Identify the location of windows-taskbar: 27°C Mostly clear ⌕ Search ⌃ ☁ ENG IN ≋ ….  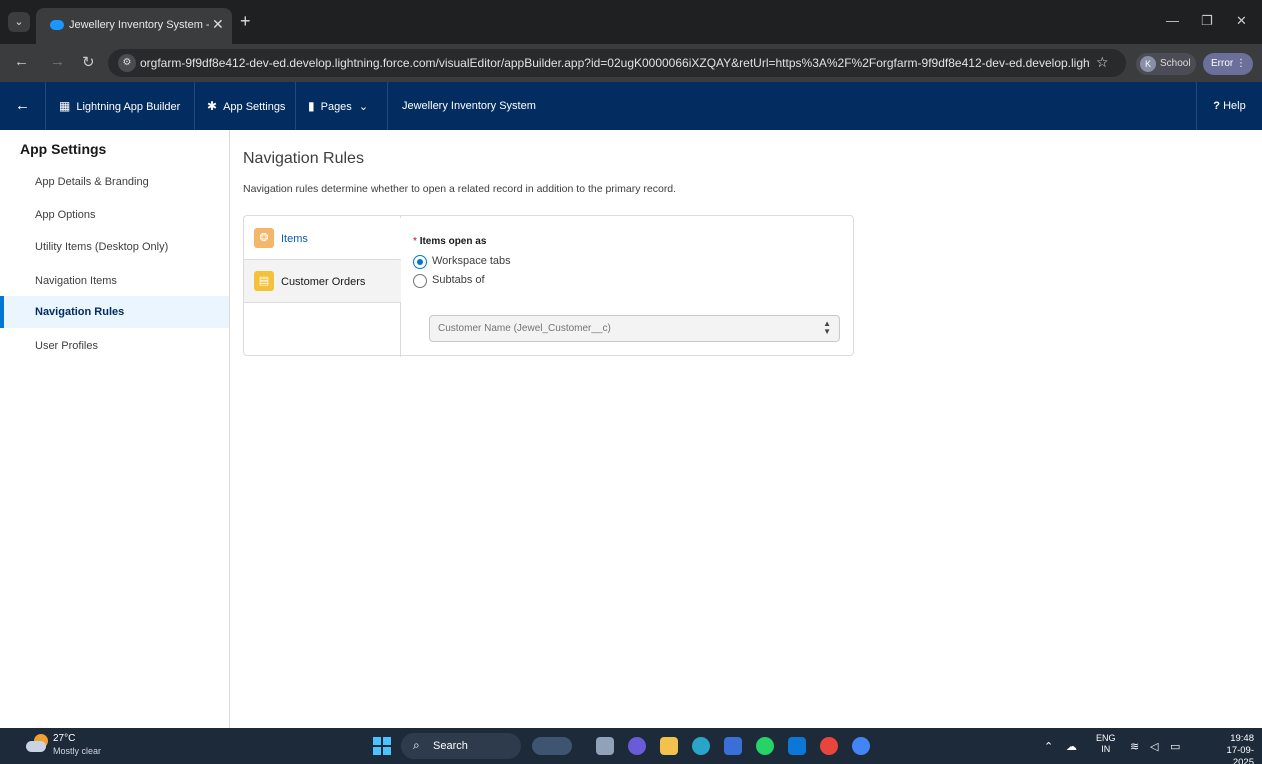
(631, 746).